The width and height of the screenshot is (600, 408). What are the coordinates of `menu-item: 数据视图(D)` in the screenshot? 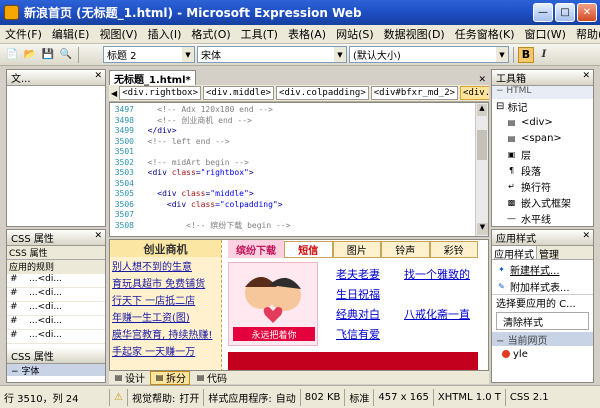 It's located at (414, 34).